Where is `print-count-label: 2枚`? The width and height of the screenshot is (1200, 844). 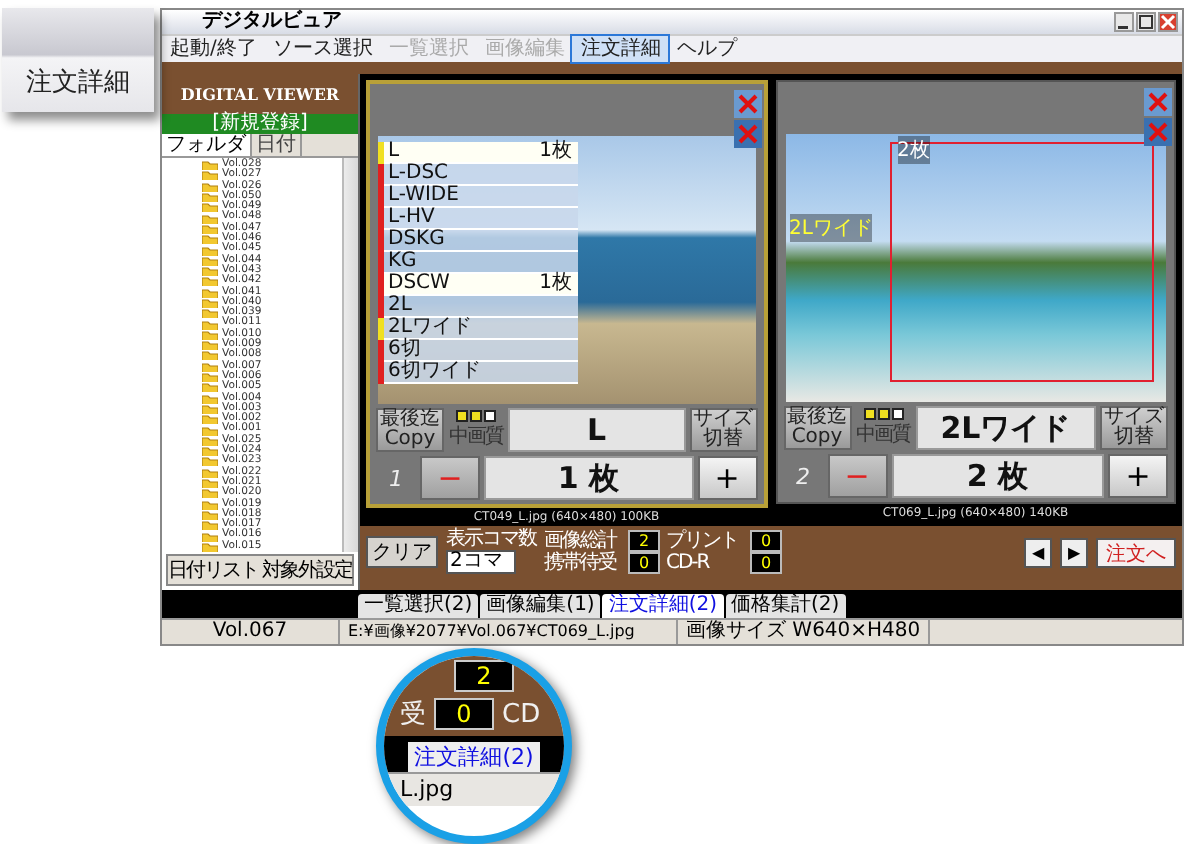
print-count-label: 2枚 is located at coordinates (913, 150).